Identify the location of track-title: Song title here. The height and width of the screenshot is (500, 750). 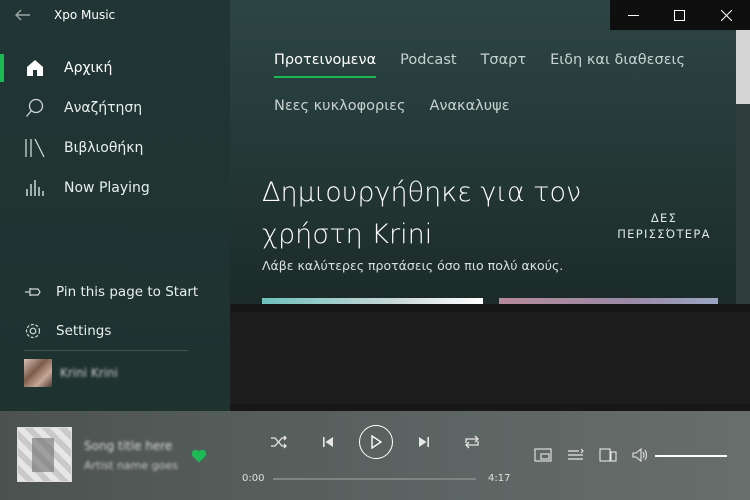
(128, 446).